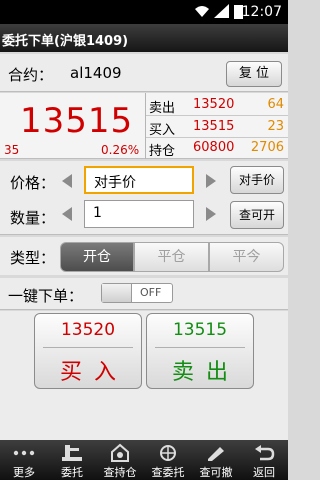  Describe the element at coordinates (265, 453) in the screenshot. I see `back-icon` at that location.